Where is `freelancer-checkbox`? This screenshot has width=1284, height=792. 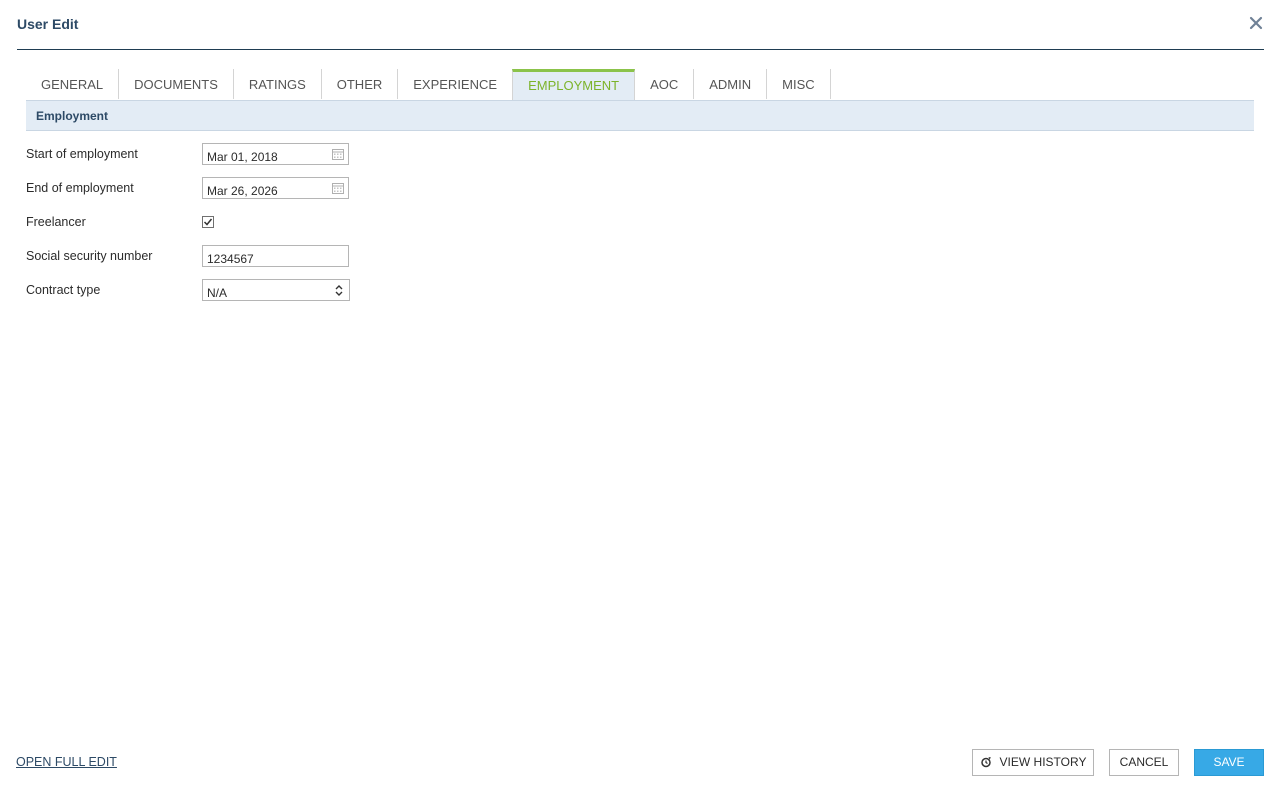 freelancer-checkbox is located at coordinates (208, 222).